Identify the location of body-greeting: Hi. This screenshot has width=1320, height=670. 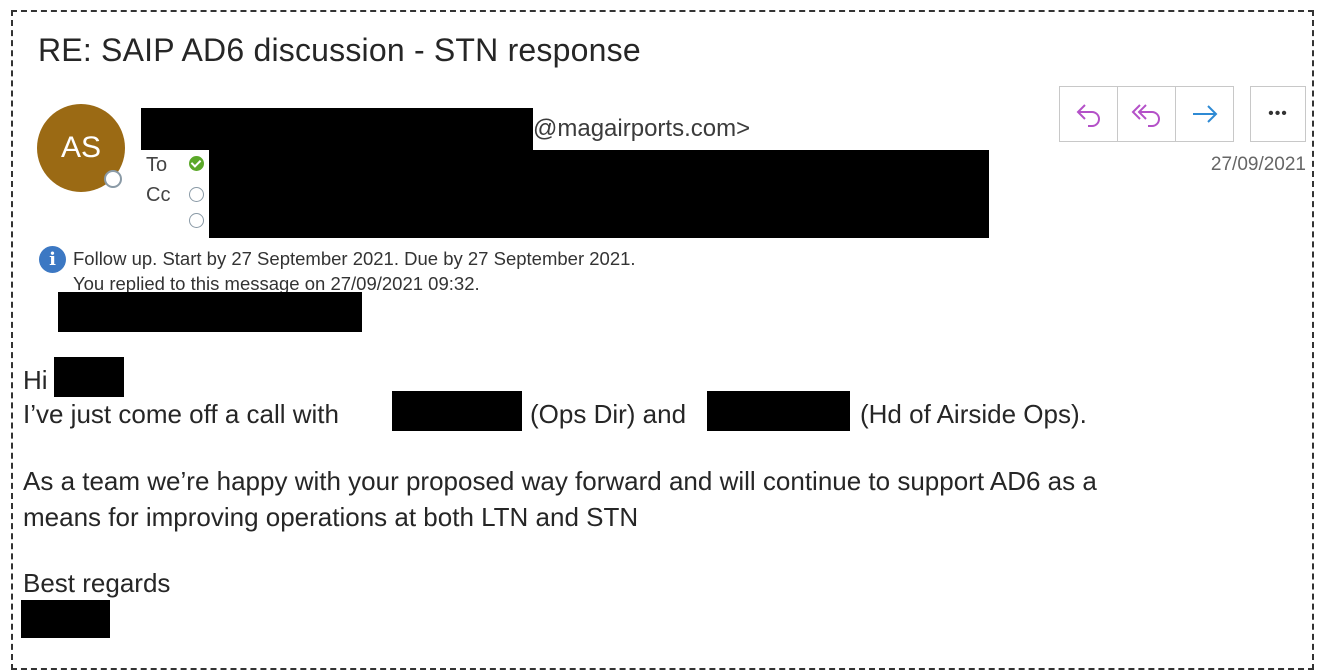
(35, 380).